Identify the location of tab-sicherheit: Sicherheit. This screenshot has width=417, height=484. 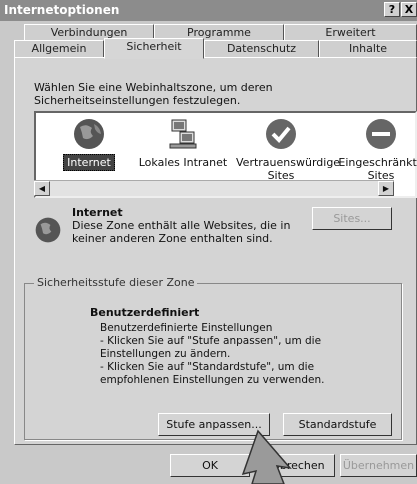
(154, 48).